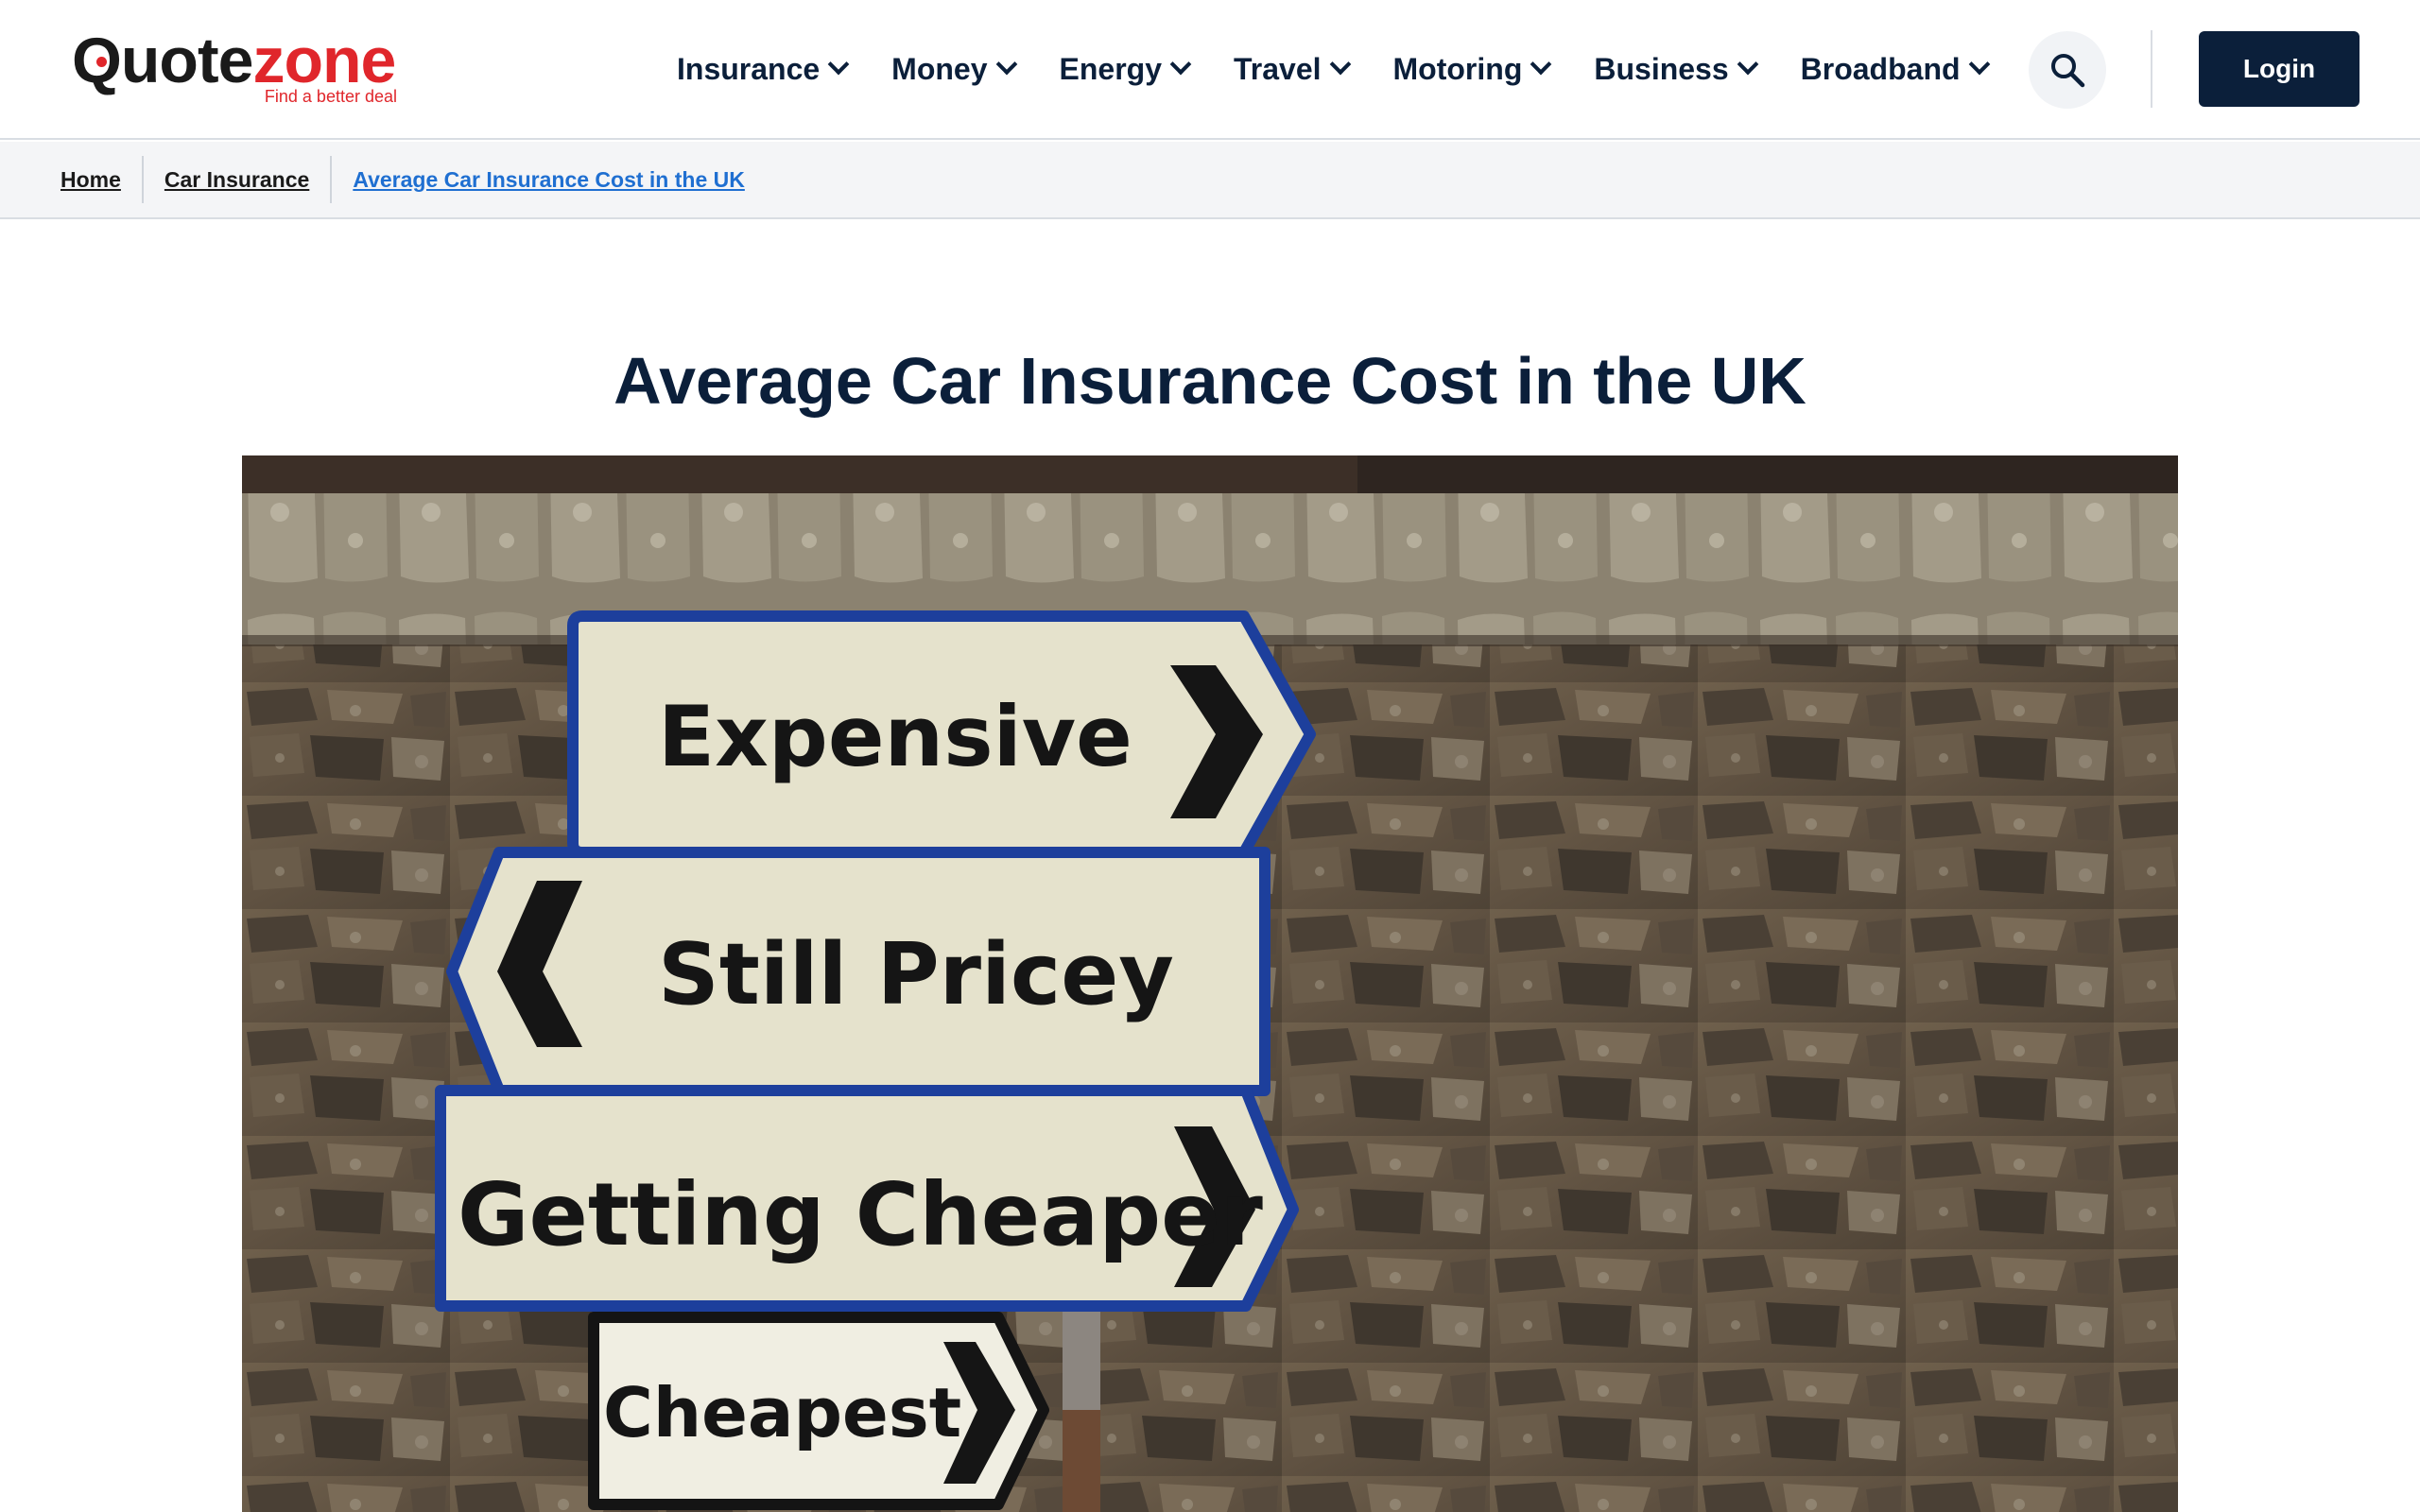 The width and height of the screenshot is (2420, 1512). I want to click on nav-money: Money, so click(954, 69).